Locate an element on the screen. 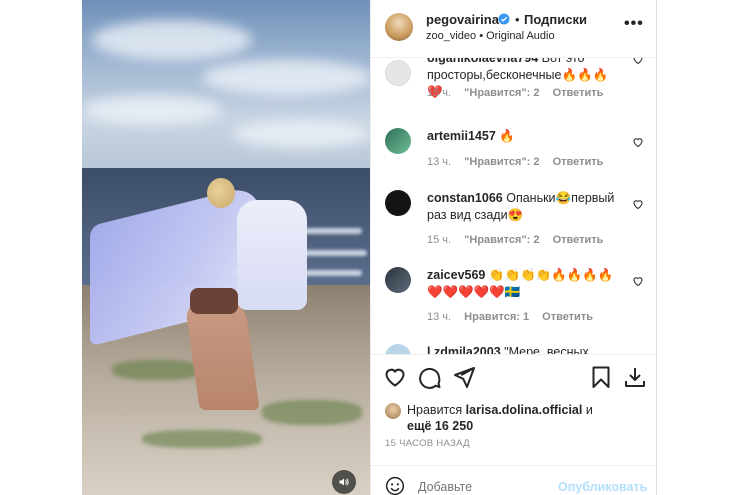 This screenshot has height=495, width=730. likes-count: ещё 16 250 is located at coordinates (440, 426).